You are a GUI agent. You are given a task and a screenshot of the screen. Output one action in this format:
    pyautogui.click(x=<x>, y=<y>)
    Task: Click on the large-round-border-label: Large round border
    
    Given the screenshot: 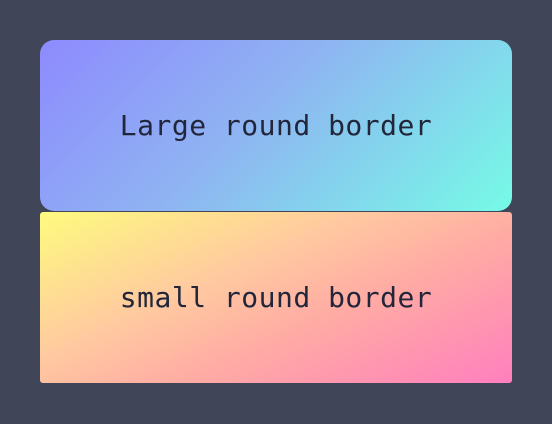 What is the action you would take?
    pyautogui.click(x=276, y=125)
    